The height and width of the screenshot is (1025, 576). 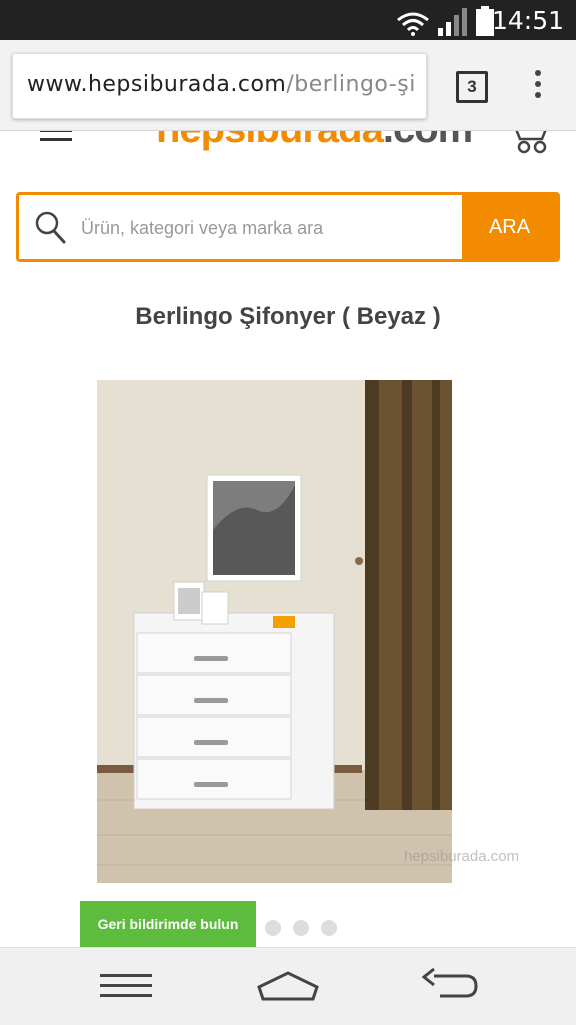 I want to click on wifi-icon, so click(x=413, y=24).